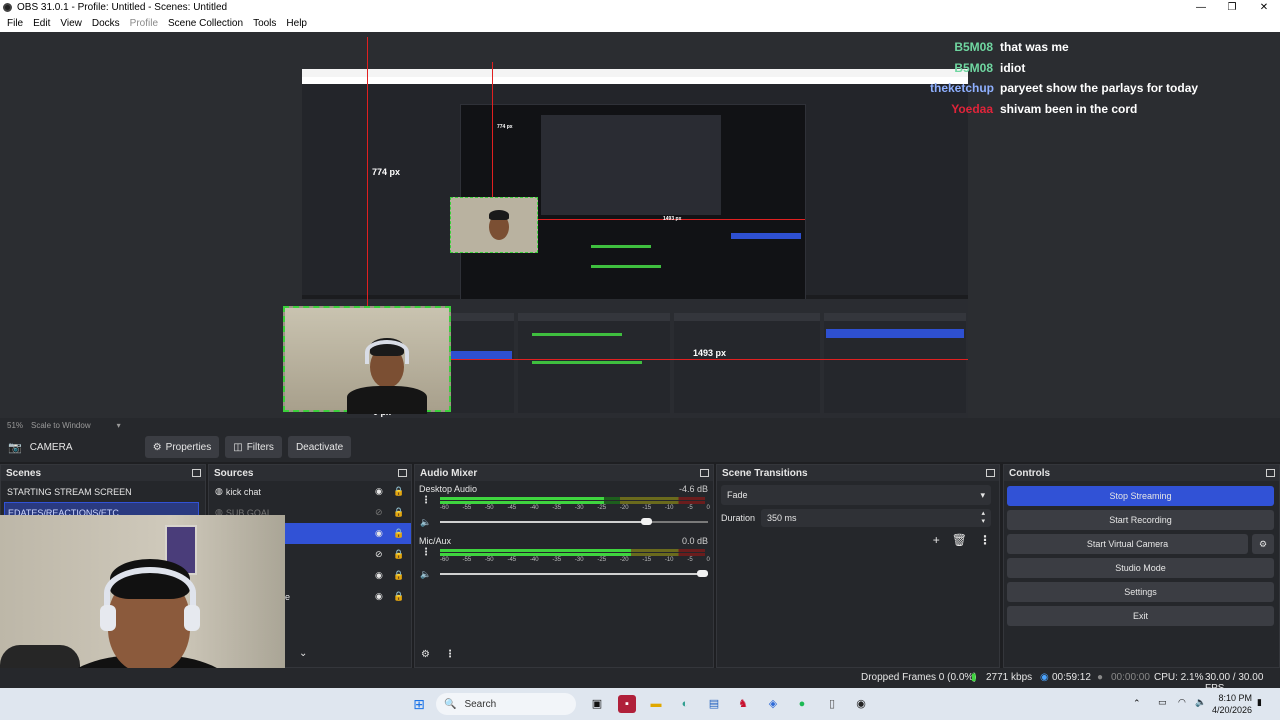 This screenshot has width=1280, height=720. I want to click on duration-input: 350 ms ▴ ▾, so click(876, 518).